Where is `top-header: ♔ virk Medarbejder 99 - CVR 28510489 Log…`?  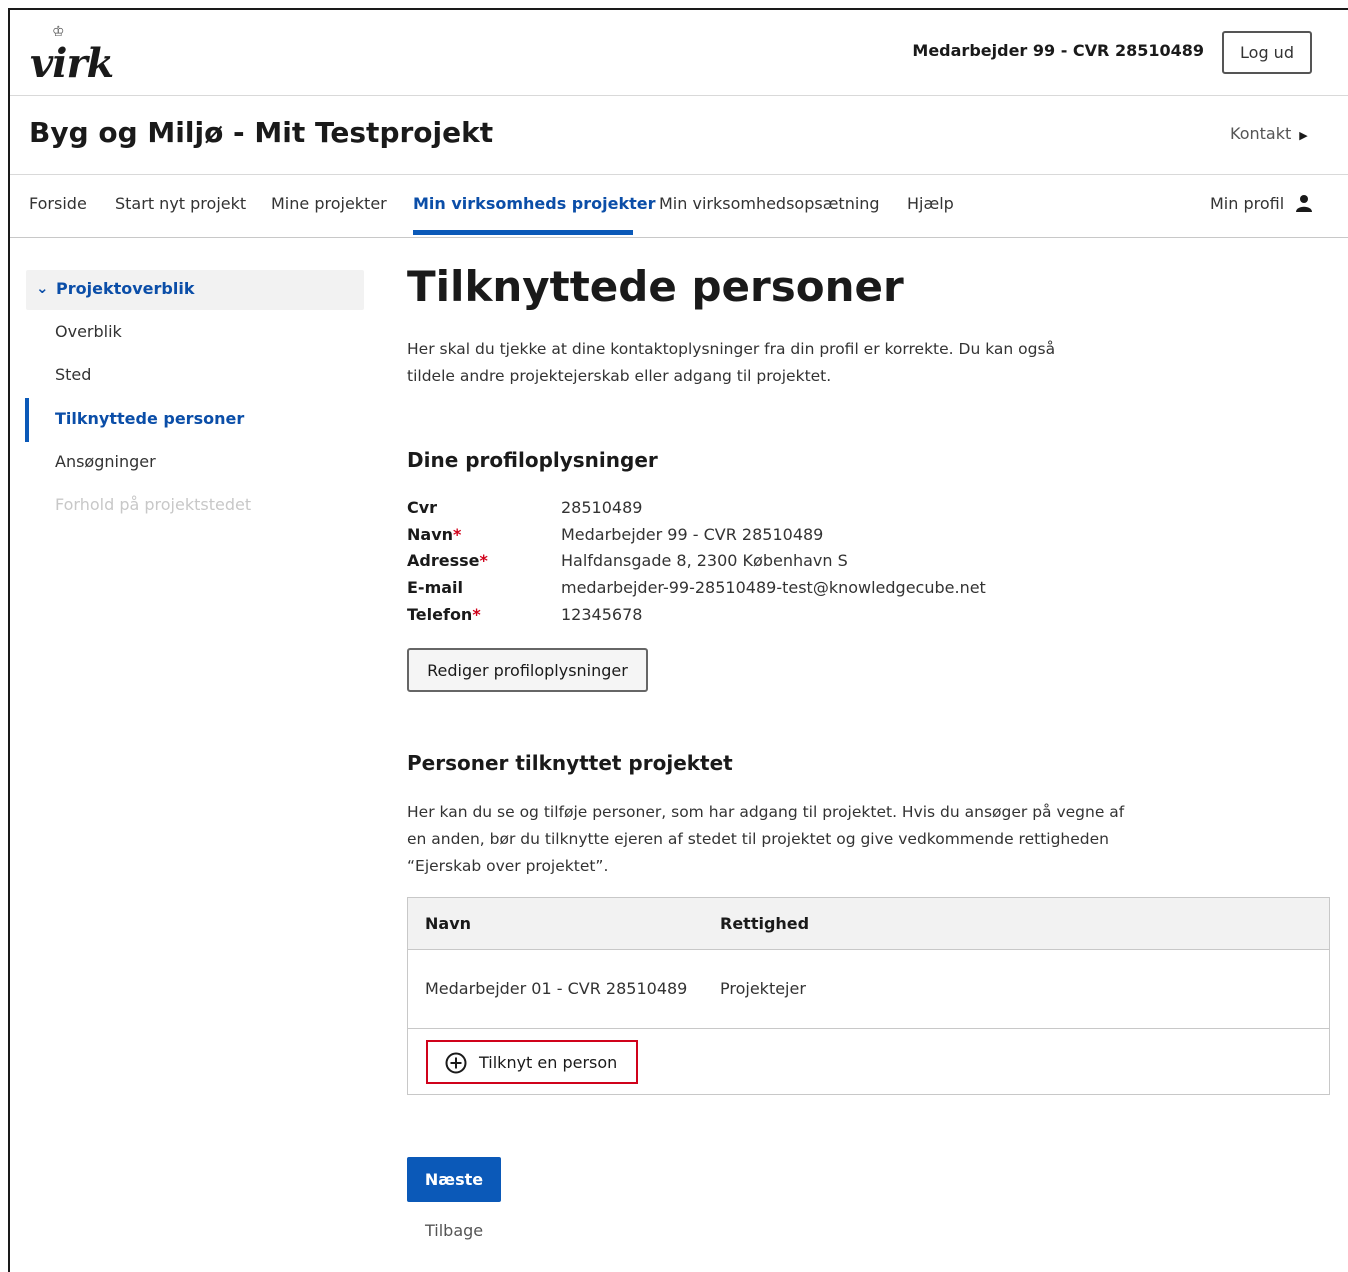
top-header: ♔ virk Medarbejder 99 - CVR 28510489 Log… is located at coordinates (679, 53).